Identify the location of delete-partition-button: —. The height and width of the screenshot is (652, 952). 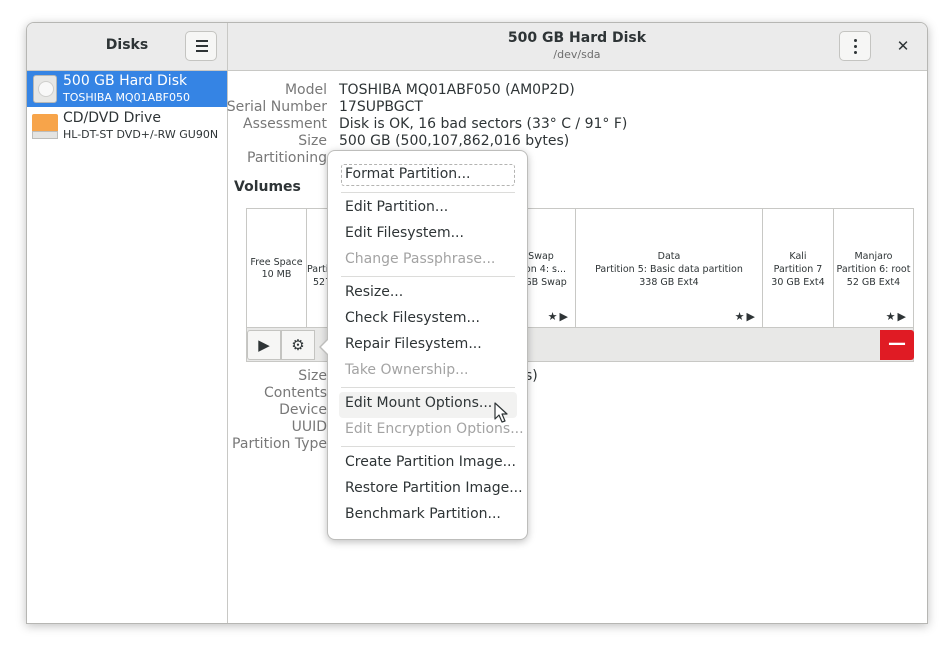
(897, 345).